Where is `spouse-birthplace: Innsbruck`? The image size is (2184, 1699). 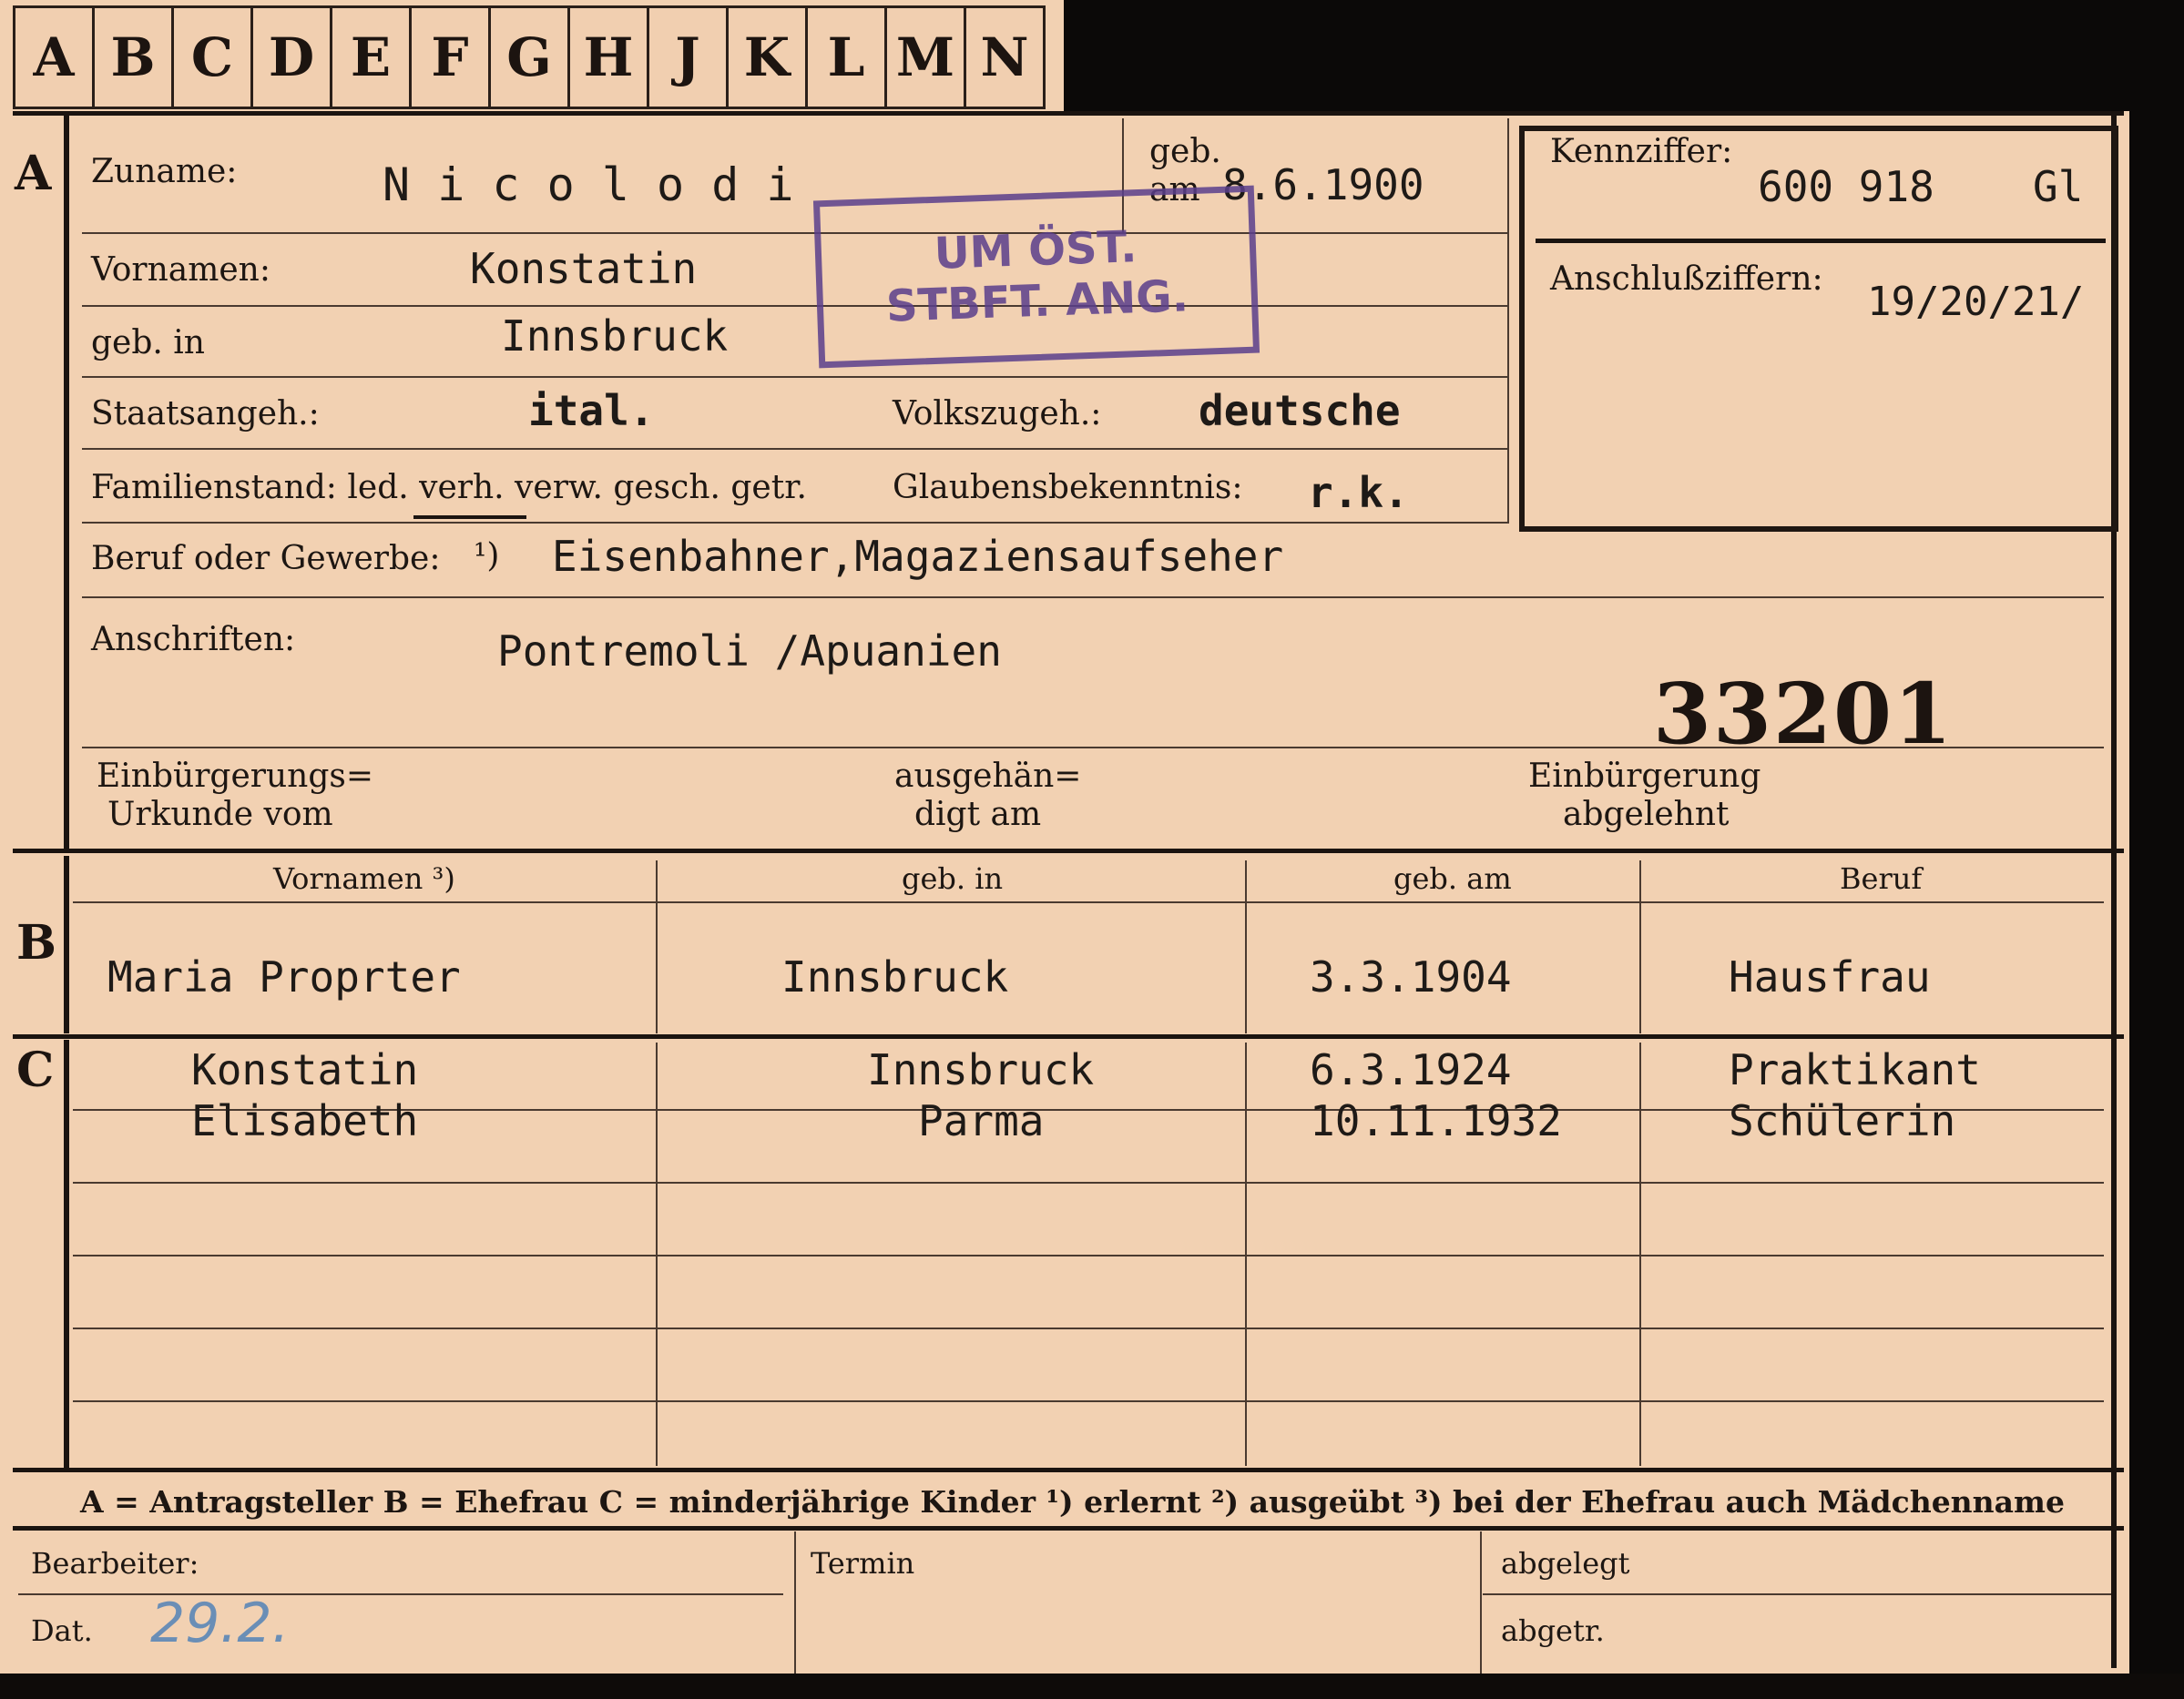
spouse-birthplace: Innsbruck is located at coordinates (895, 977).